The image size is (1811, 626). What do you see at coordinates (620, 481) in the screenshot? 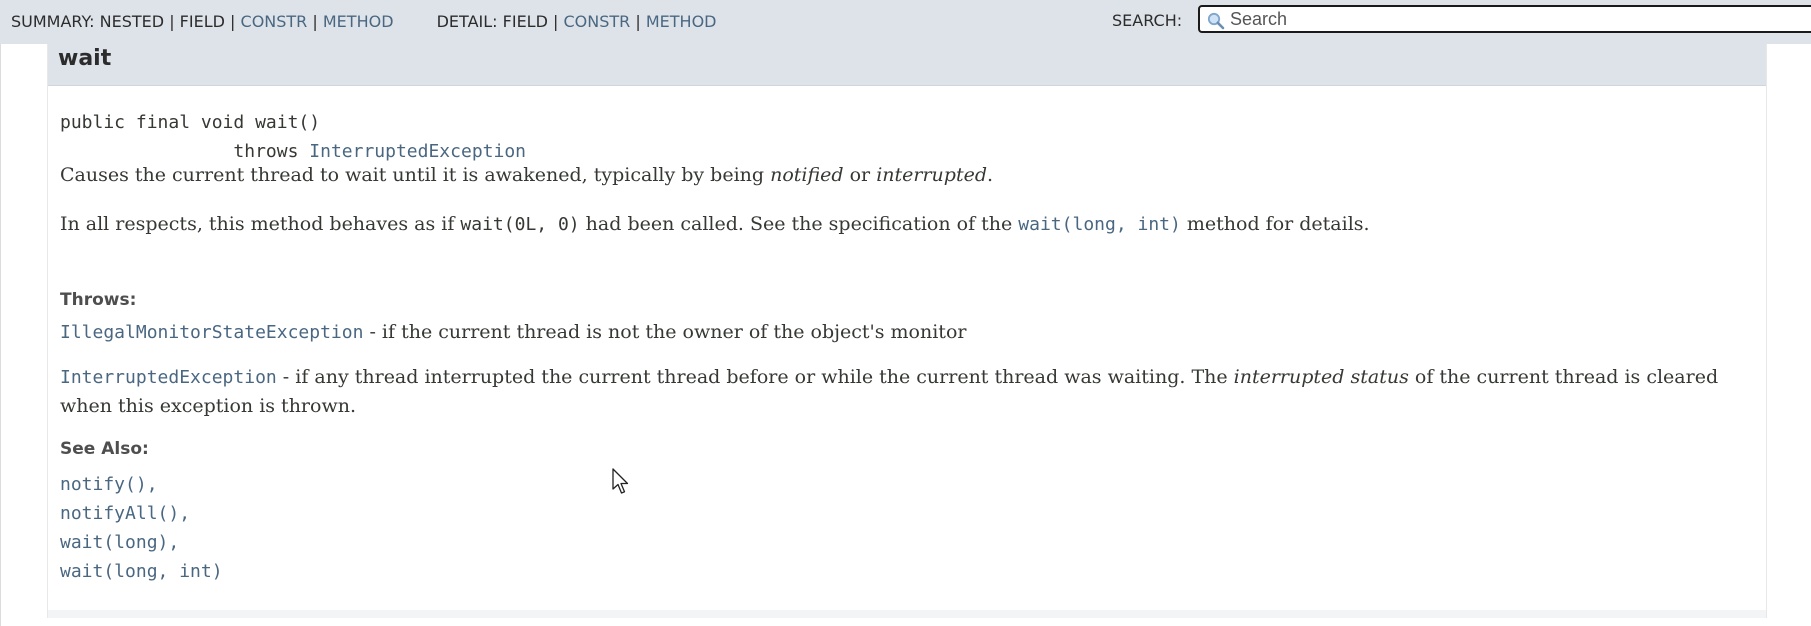
I see `mouse-pointer-icon` at bounding box center [620, 481].